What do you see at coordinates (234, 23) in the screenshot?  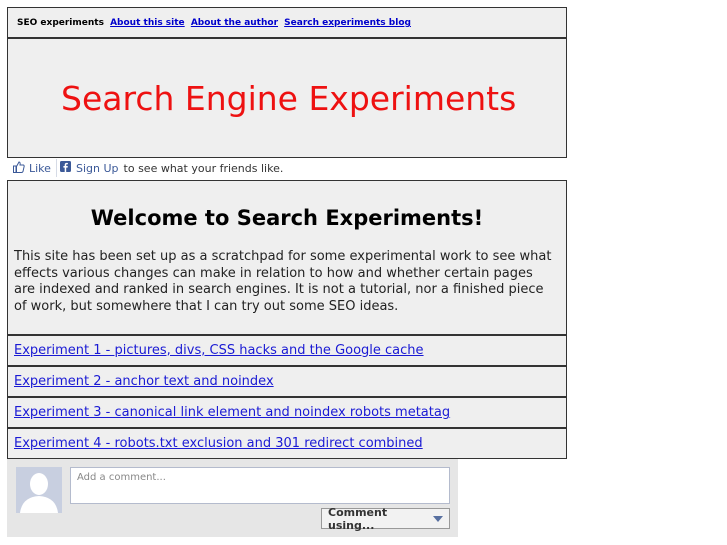 I see `nav-link-about-author: About the author` at bounding box center [234, 23].